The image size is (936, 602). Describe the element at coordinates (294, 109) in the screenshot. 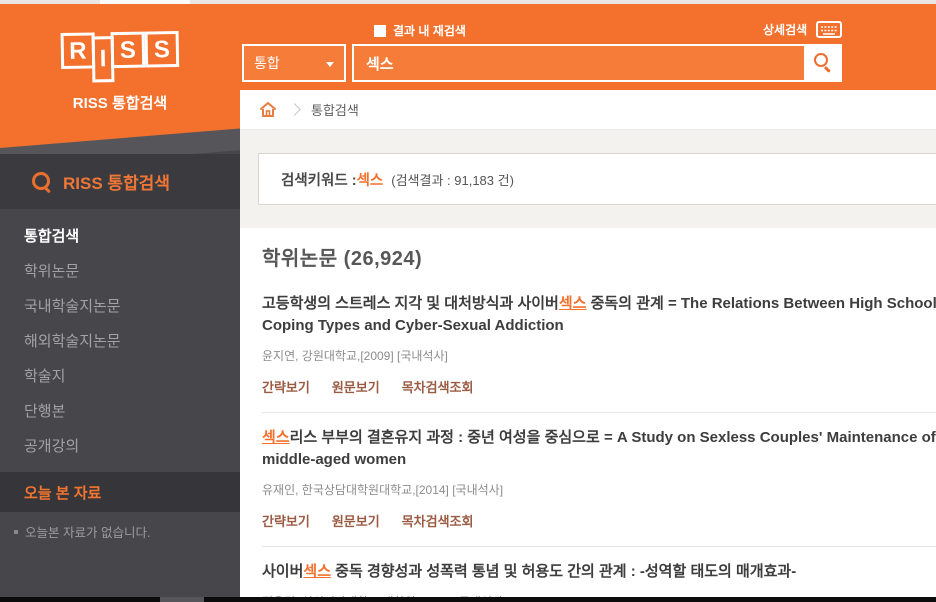

I see `chevron-right-icon` at that location.